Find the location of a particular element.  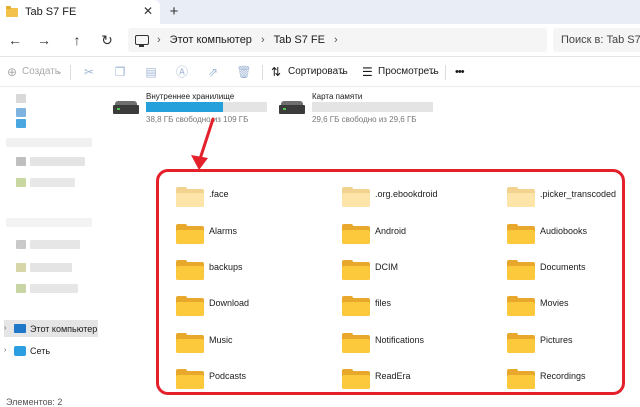

tab-title: Tab S7 FE is located at coordinates (51, 12).